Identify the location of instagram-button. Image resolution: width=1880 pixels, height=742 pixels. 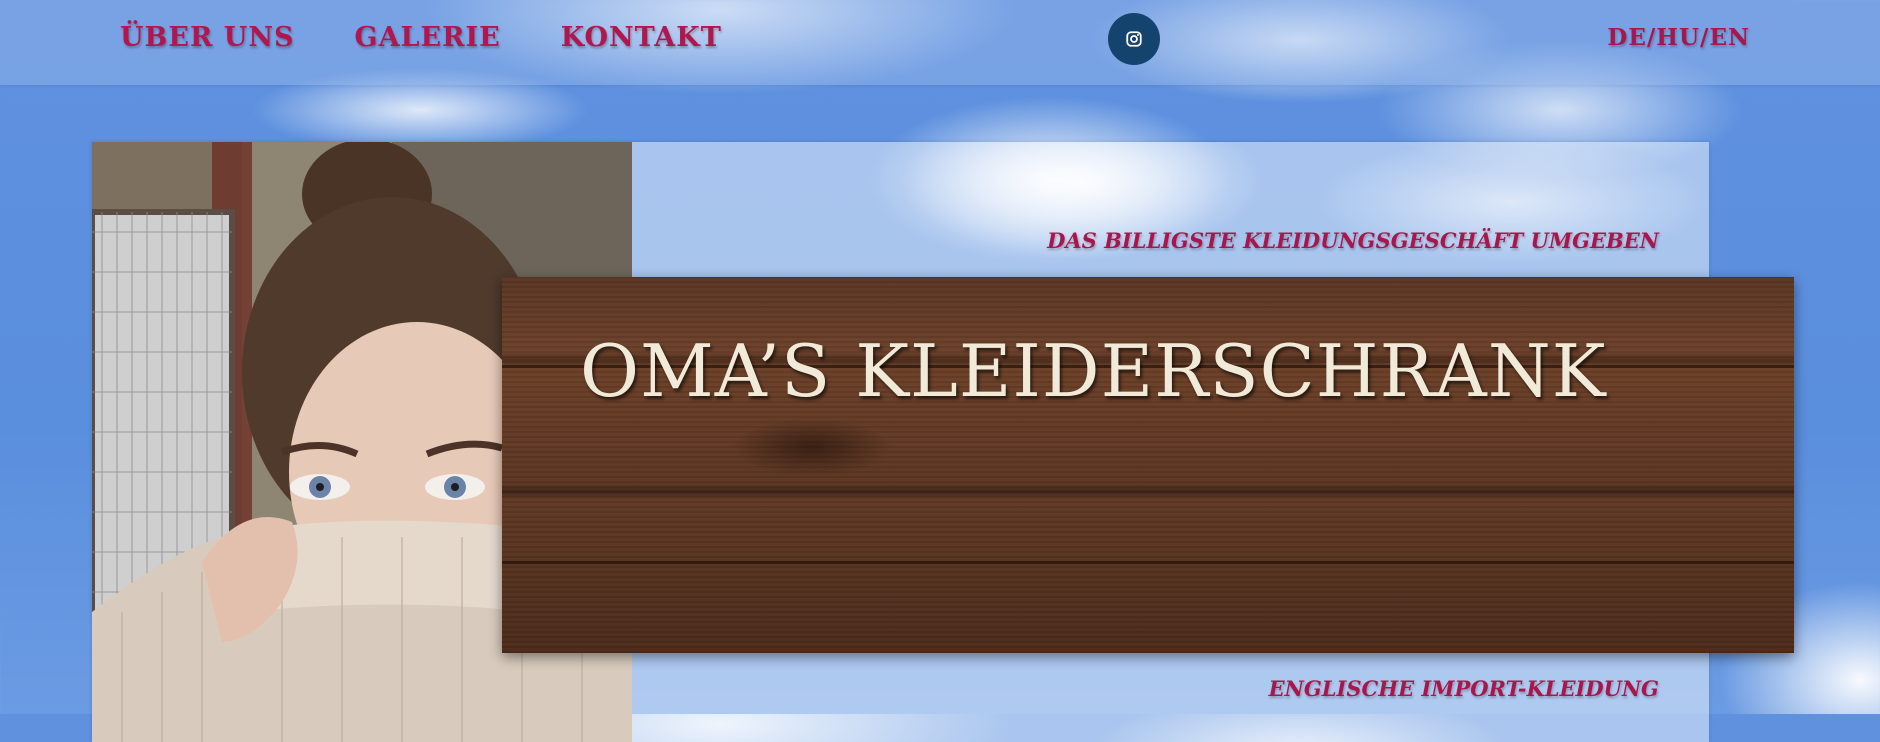
(1134, 39).